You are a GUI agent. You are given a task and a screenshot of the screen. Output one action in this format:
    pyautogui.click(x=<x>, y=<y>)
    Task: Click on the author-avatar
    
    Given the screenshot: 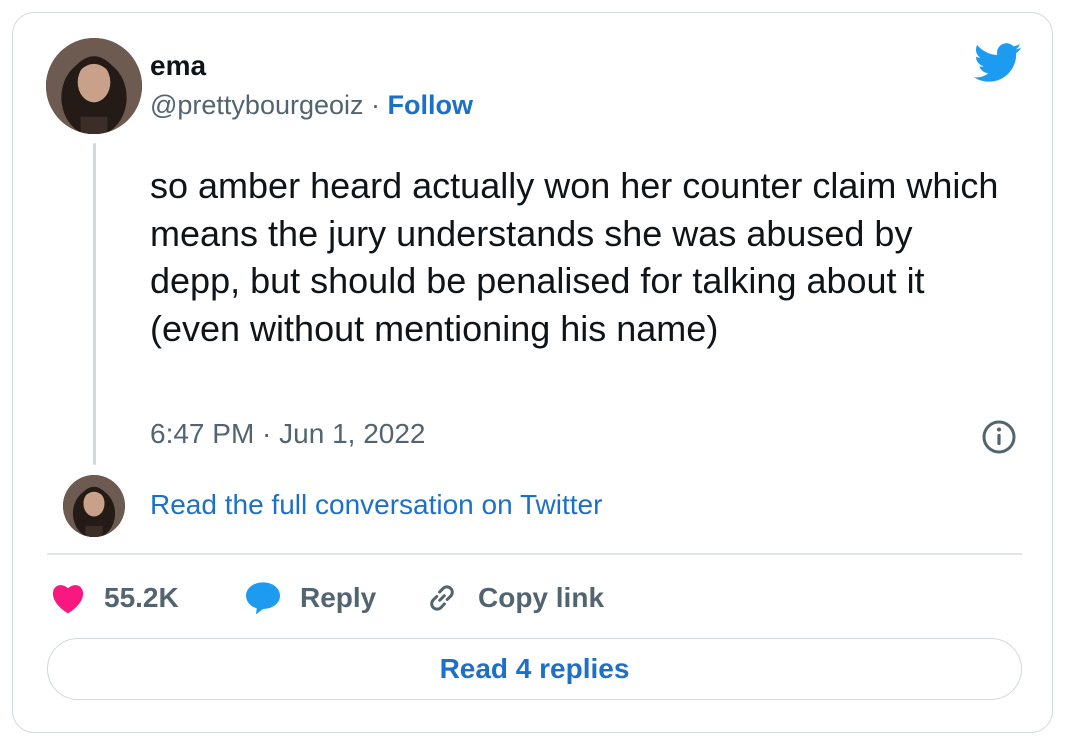 What is the action you would take?
    pyautogui.click(x=94, y=86)
    